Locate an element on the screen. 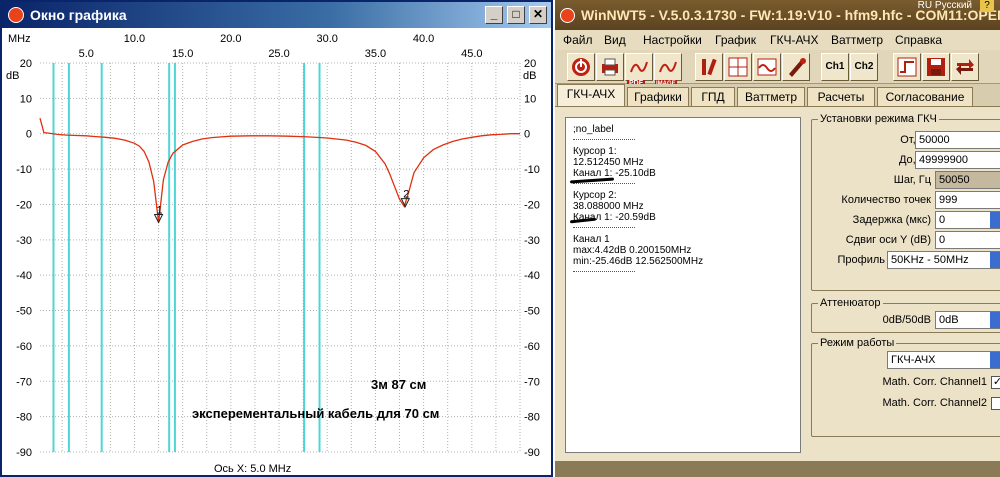 The width and height of the screenshot is (1000, 477). math-corr-ch1-label: Math. Corr. Channel1 is located at coordinates (934, 382).